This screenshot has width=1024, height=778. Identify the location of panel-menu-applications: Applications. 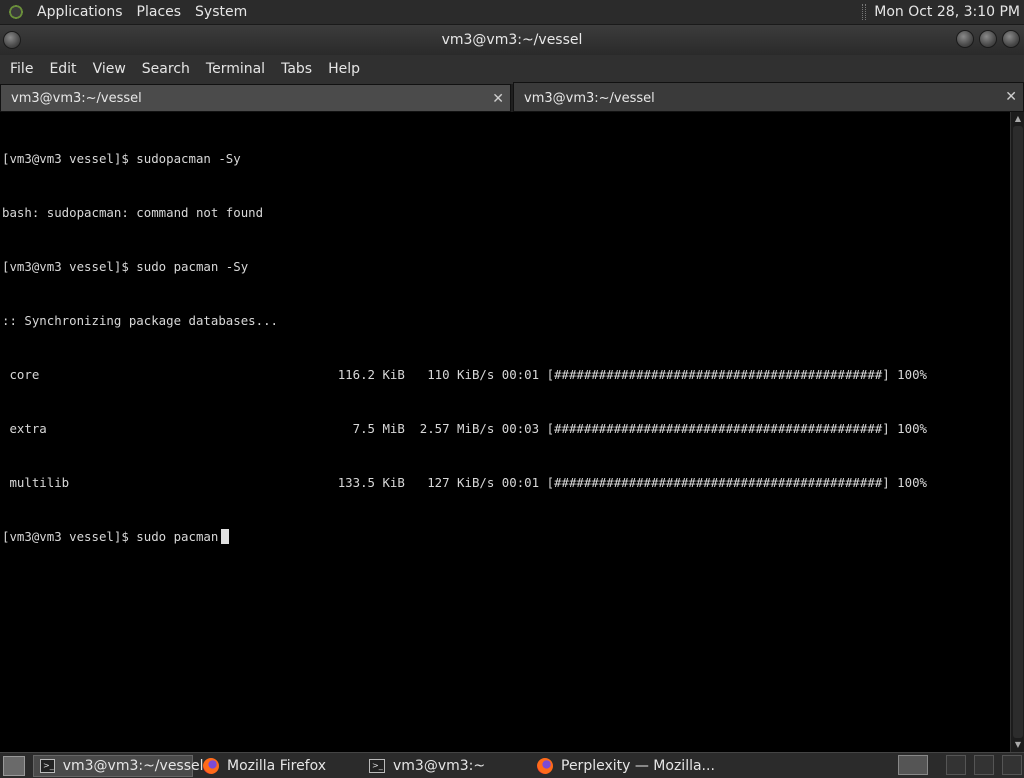
(80, 12).